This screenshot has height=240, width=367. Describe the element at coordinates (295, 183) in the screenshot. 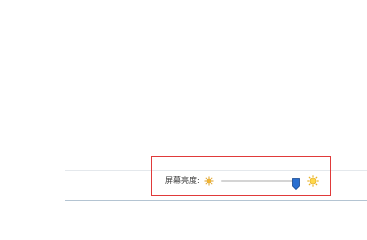

I see `slider-thumb` at that location.